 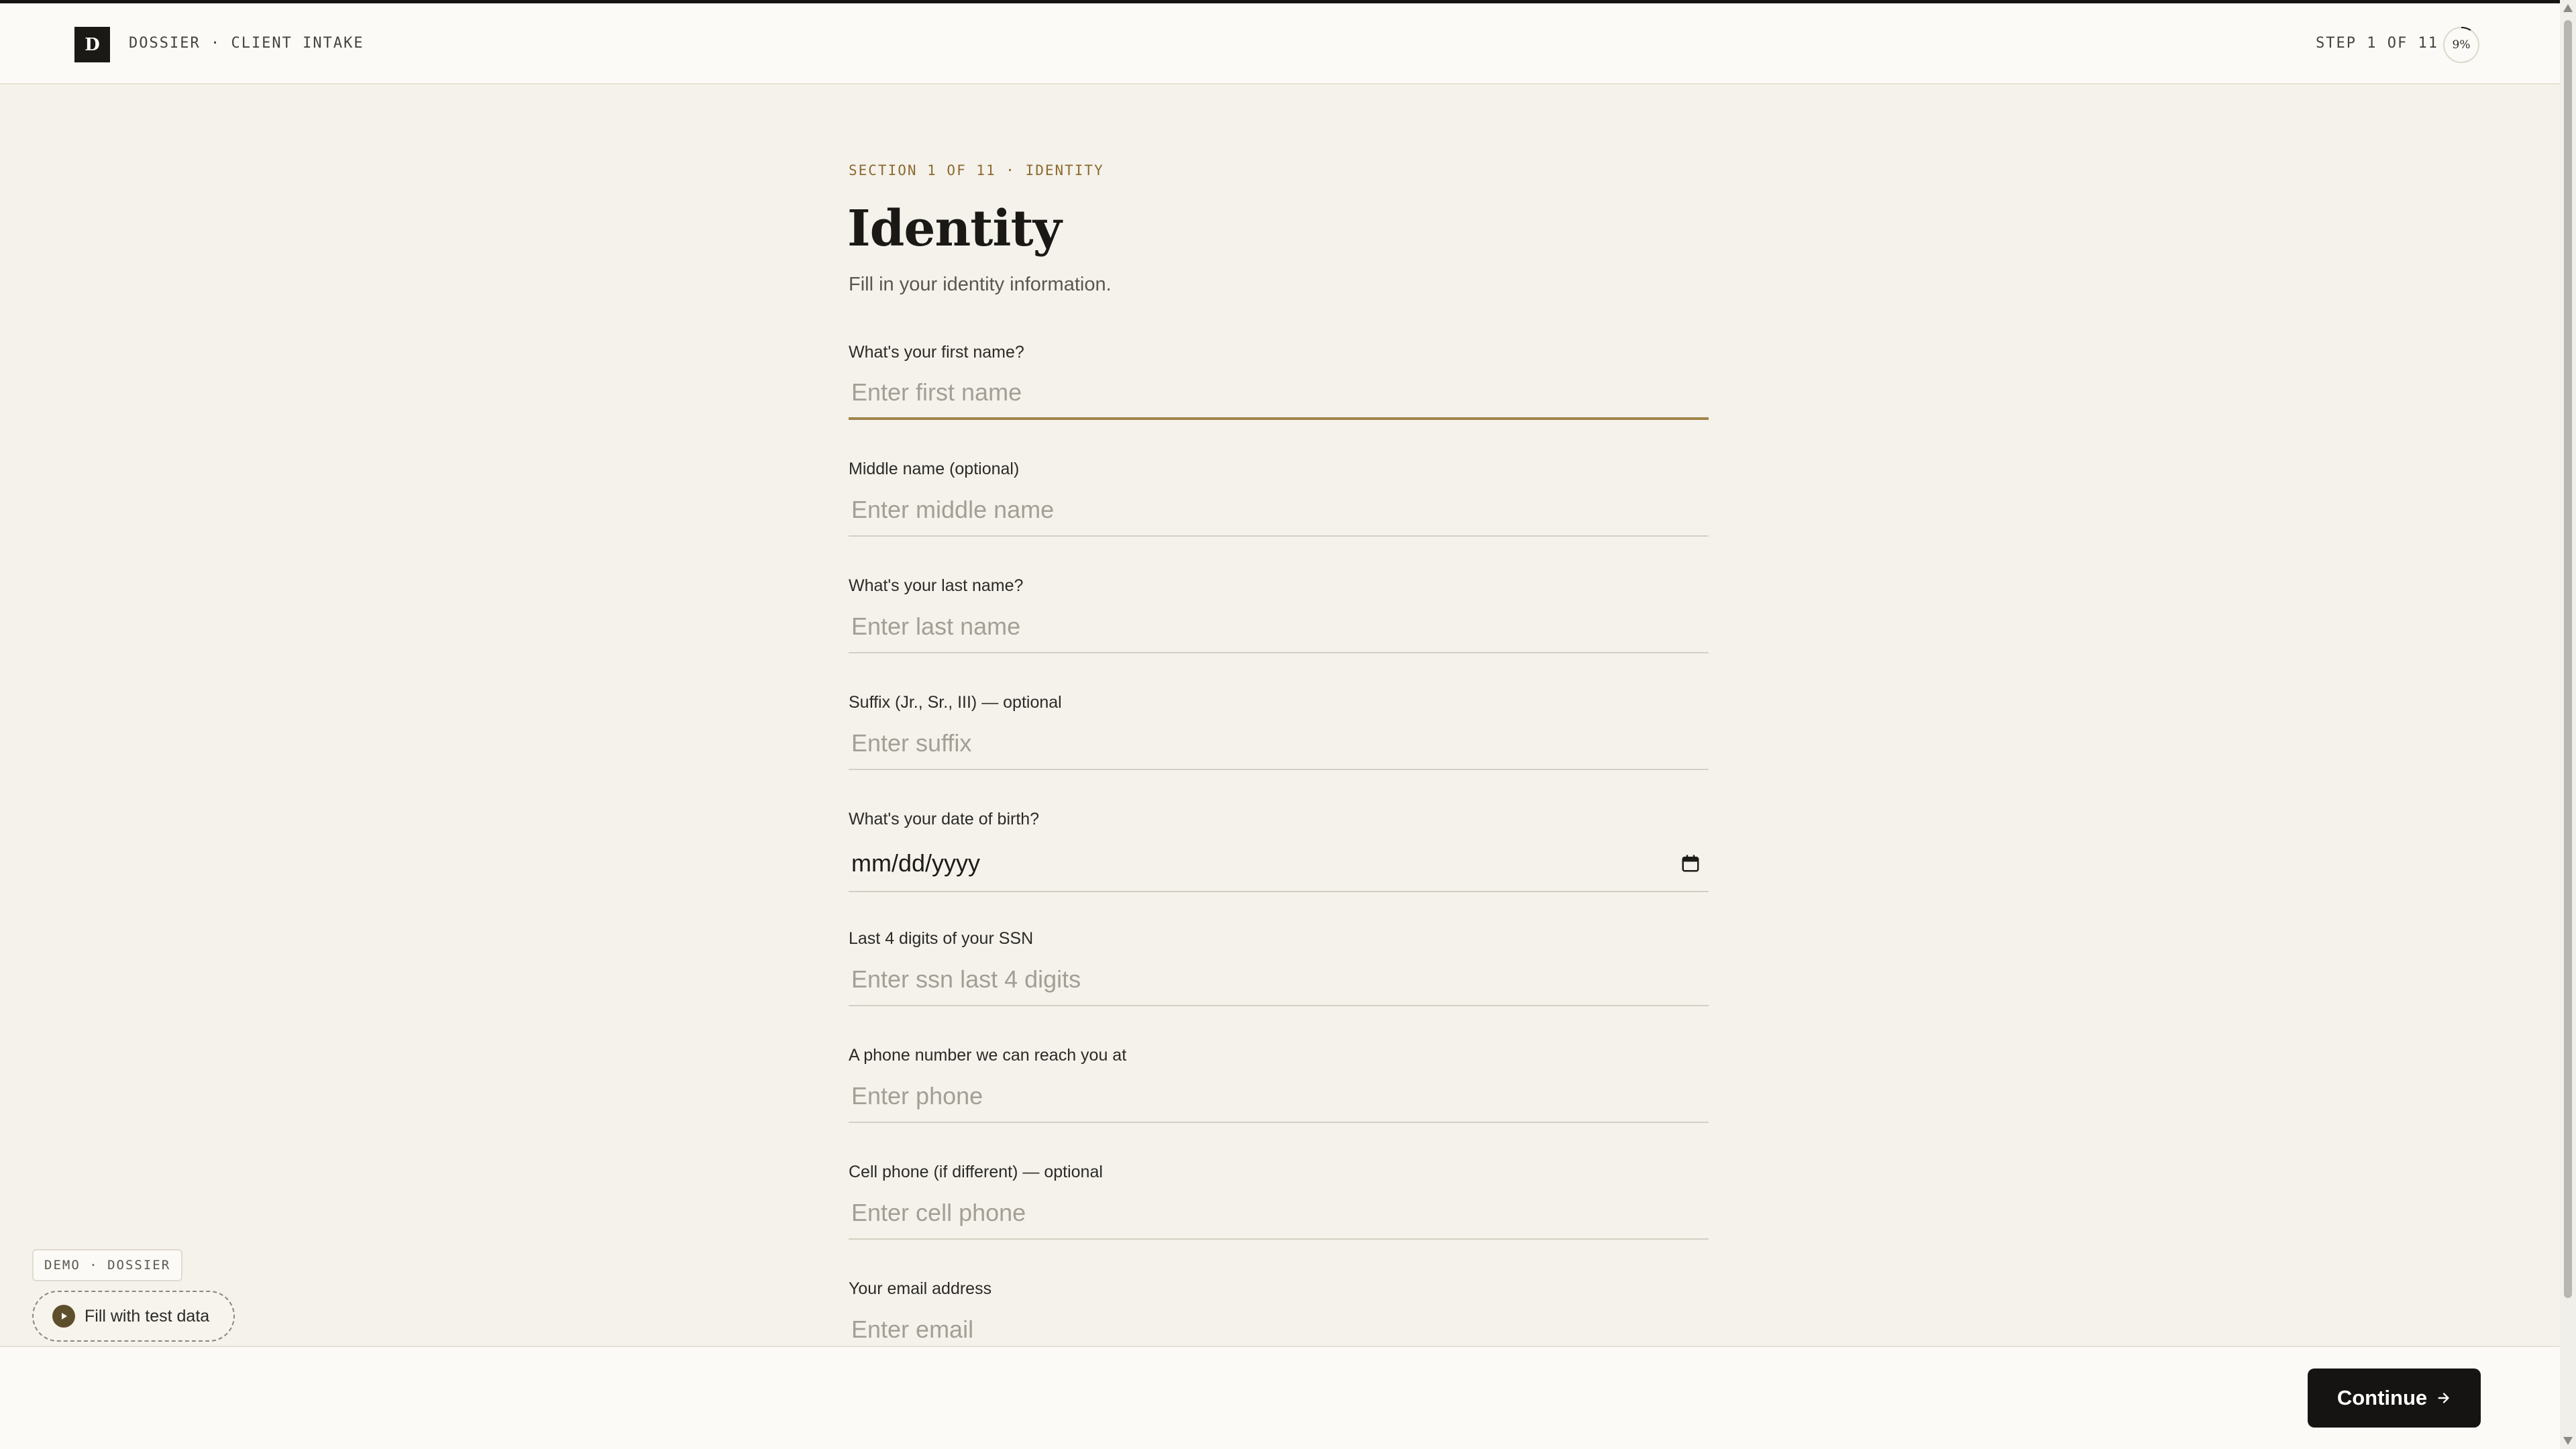 What do you see at coordinates (2443, 1398) in the screenshot?
I see `arrow-right-icon` at bounding box center [2443, 1398].